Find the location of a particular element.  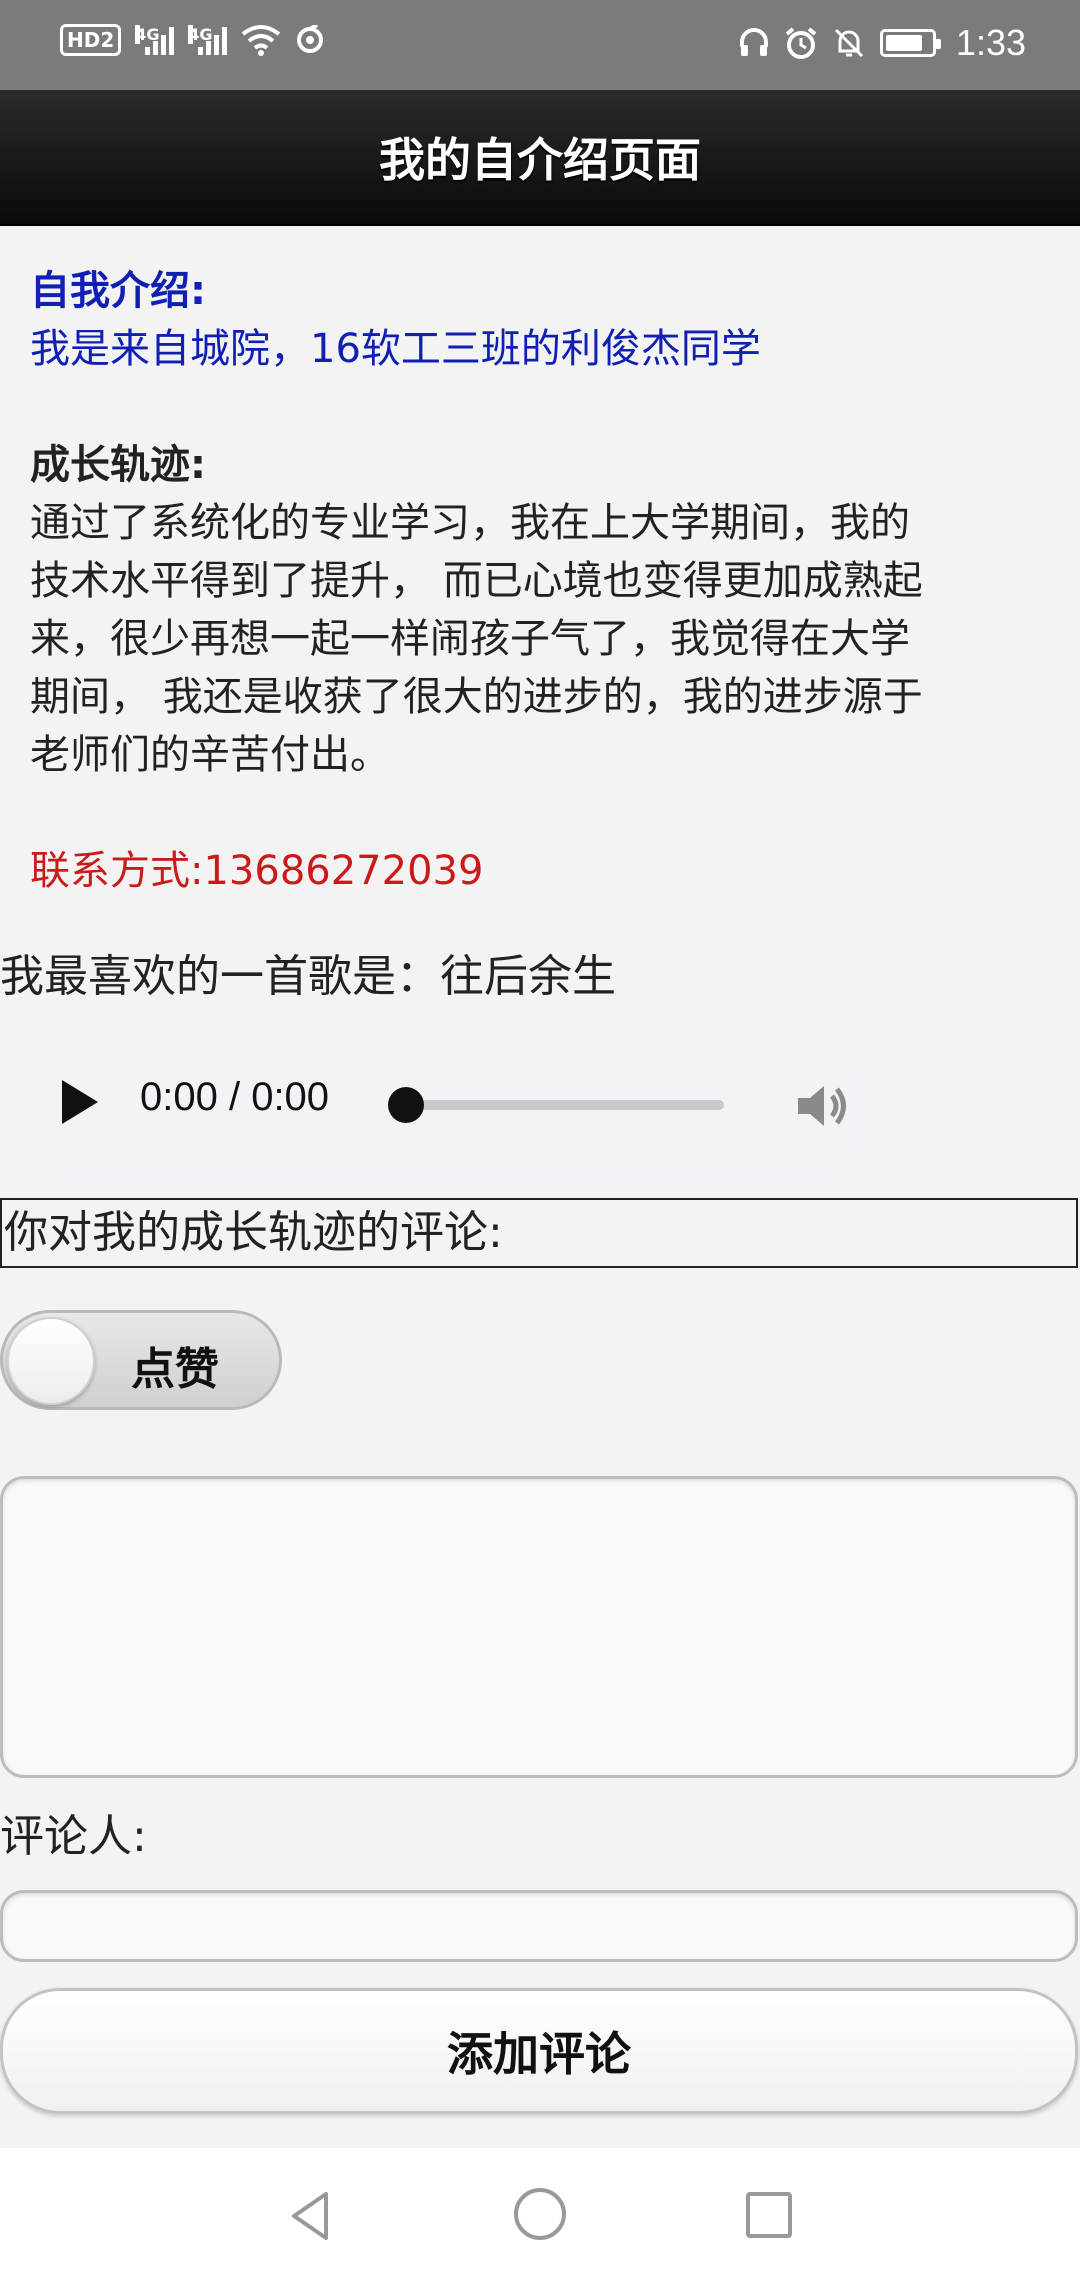

growth-heading: 成长轨迹: is located at coordinates (118, 465).